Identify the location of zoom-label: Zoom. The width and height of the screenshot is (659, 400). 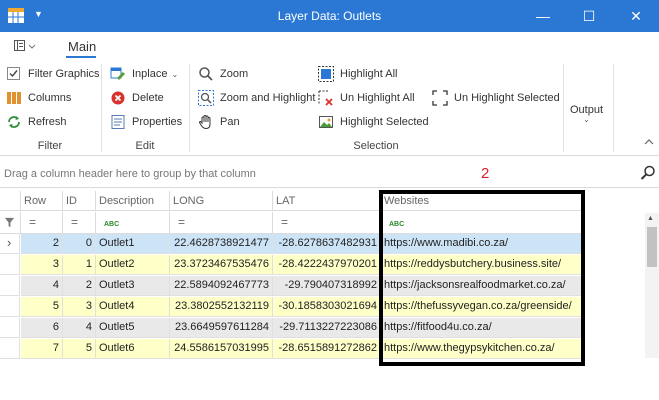
(234, 74).